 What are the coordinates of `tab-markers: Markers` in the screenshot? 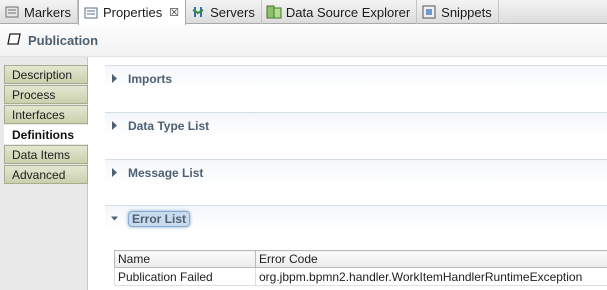 It's located at (39, 12).